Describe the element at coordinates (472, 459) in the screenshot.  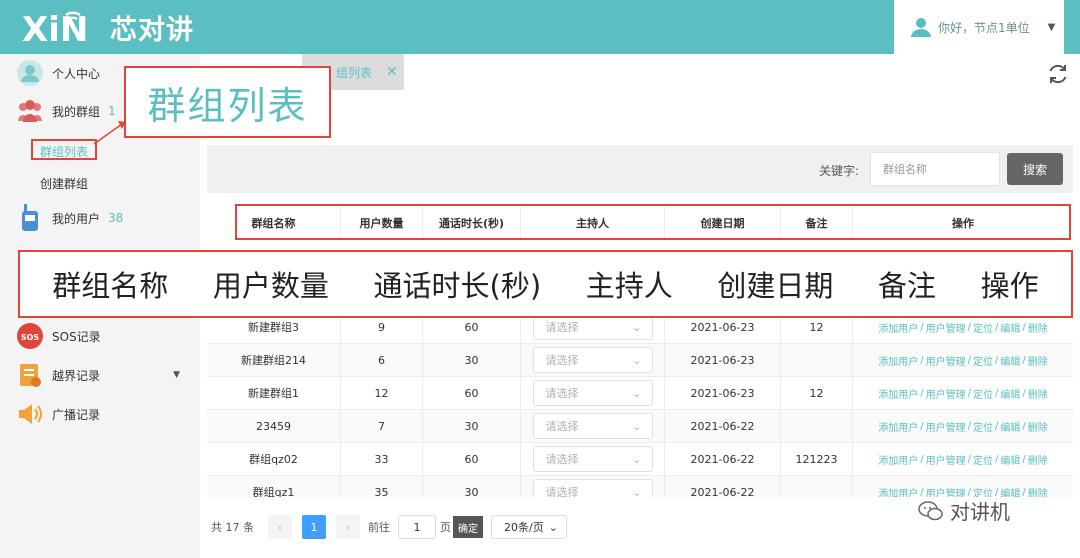
I see `cell-call-duration: 60` at that location.